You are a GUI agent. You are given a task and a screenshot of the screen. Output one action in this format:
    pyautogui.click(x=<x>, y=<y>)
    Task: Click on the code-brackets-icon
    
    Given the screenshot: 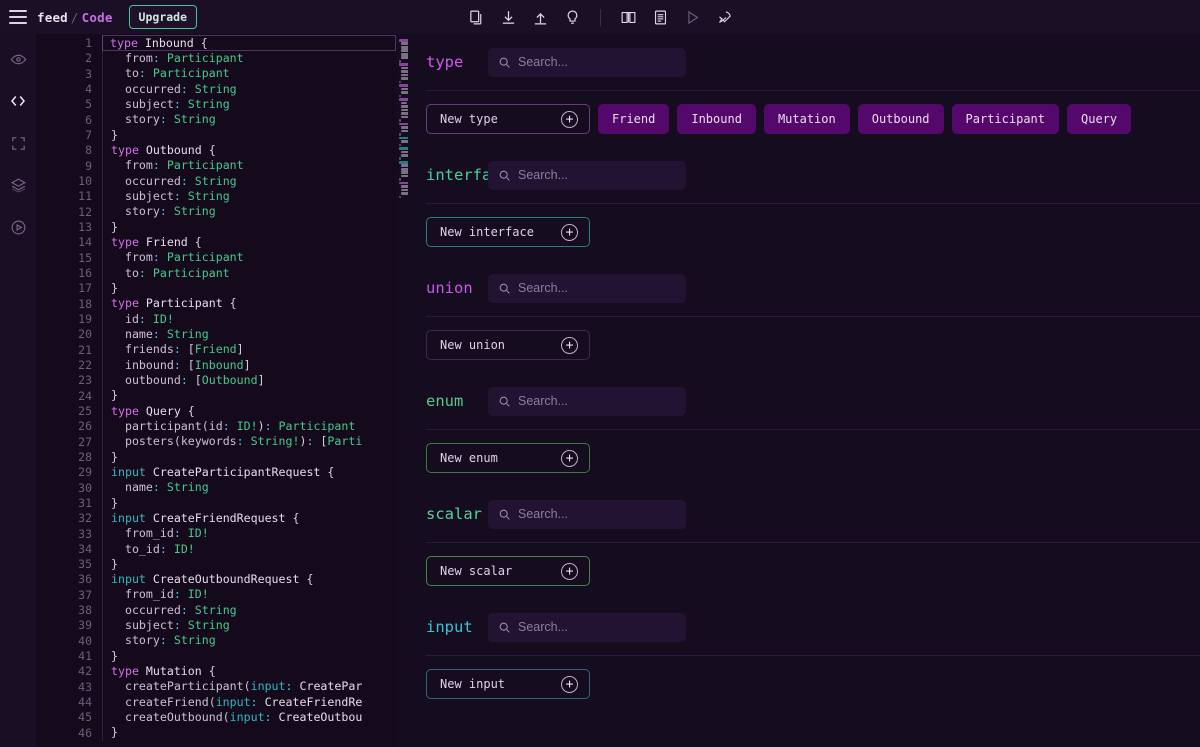 What is the action you would take?
    pyautogui.click(x=18, y=101)
    